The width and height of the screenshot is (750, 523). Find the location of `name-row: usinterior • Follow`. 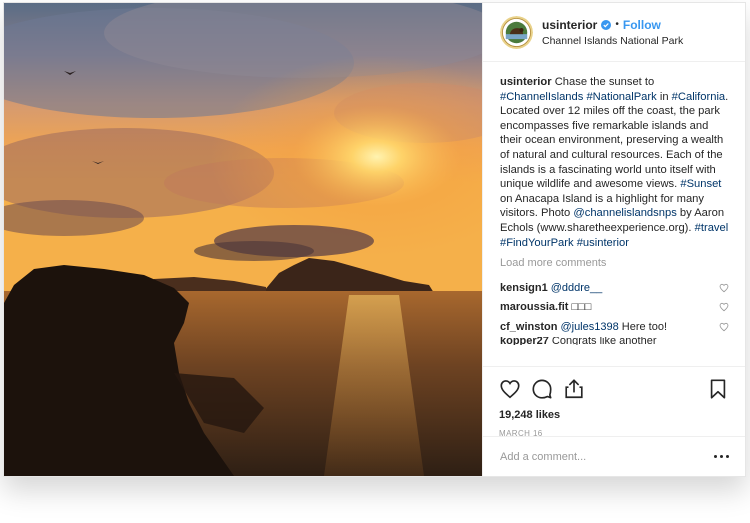

name-row: usinterior • Follow is located at coordinates (612, 25).